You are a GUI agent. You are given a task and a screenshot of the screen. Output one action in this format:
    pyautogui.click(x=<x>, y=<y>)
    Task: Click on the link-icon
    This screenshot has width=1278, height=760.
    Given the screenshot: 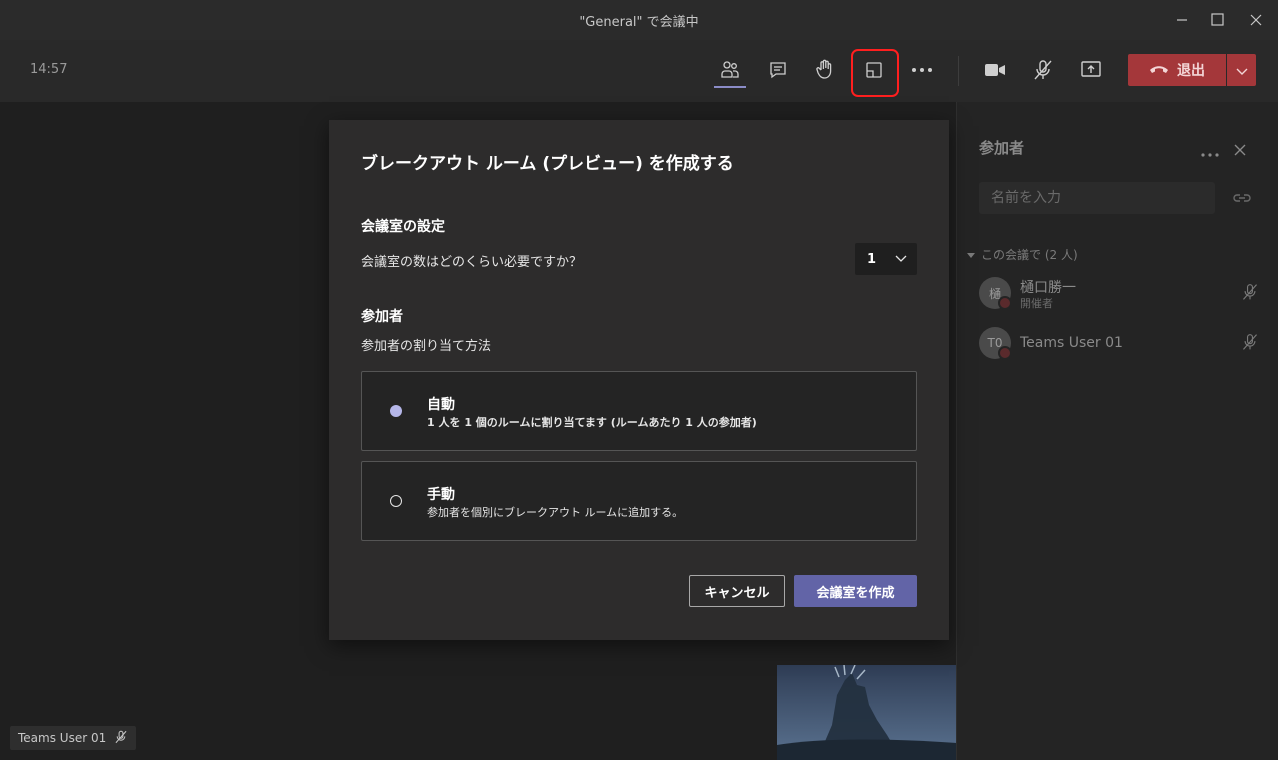 What is the action you would take?
    pyautogui.click(x=1242, y=199)
    